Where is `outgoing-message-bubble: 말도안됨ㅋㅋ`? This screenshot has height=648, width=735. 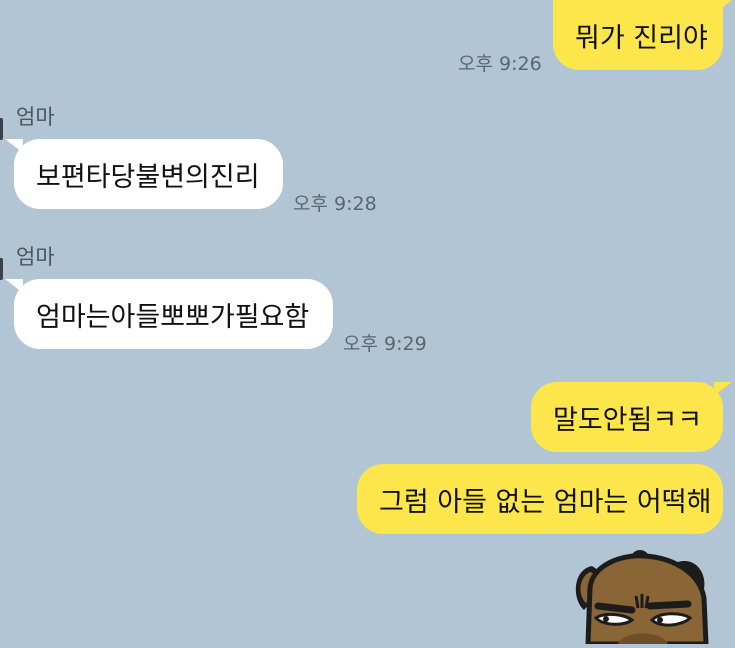 outgoing-message-bubble: 말도안됨ㅋㅋ is located at coordinates (631, 417).